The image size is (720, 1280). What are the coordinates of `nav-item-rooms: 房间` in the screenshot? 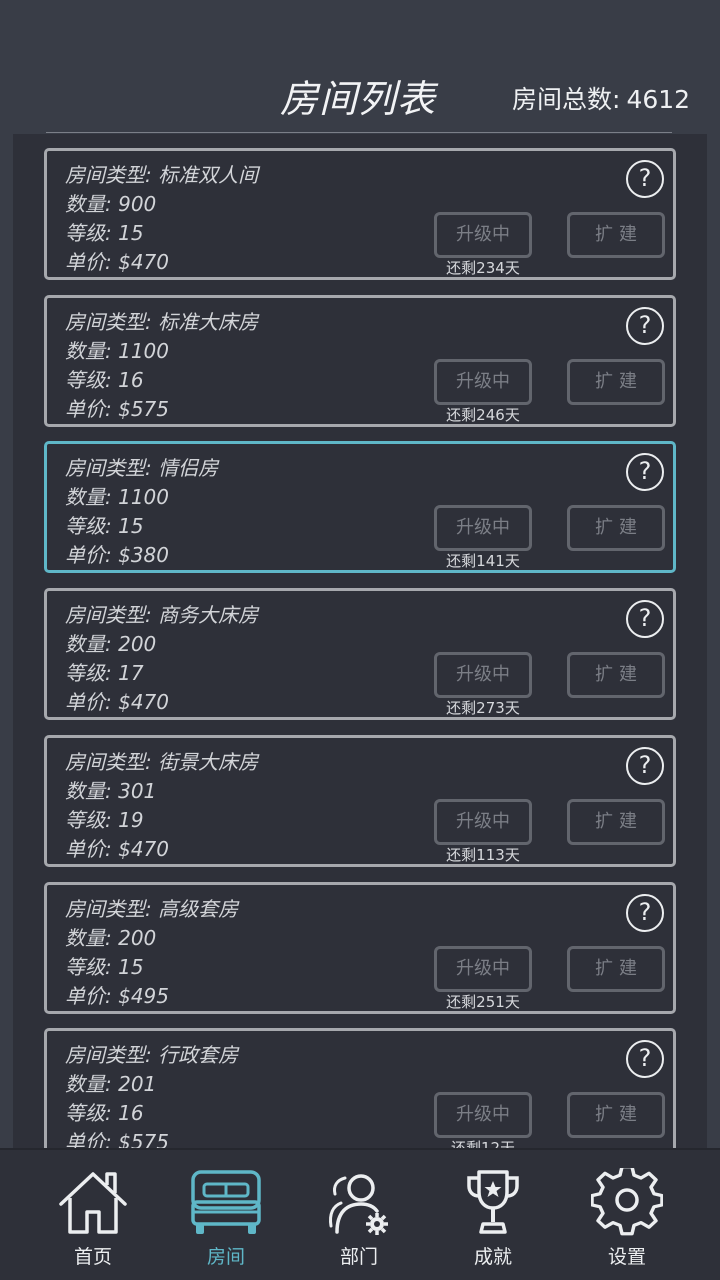 It's located at (226, 1215).